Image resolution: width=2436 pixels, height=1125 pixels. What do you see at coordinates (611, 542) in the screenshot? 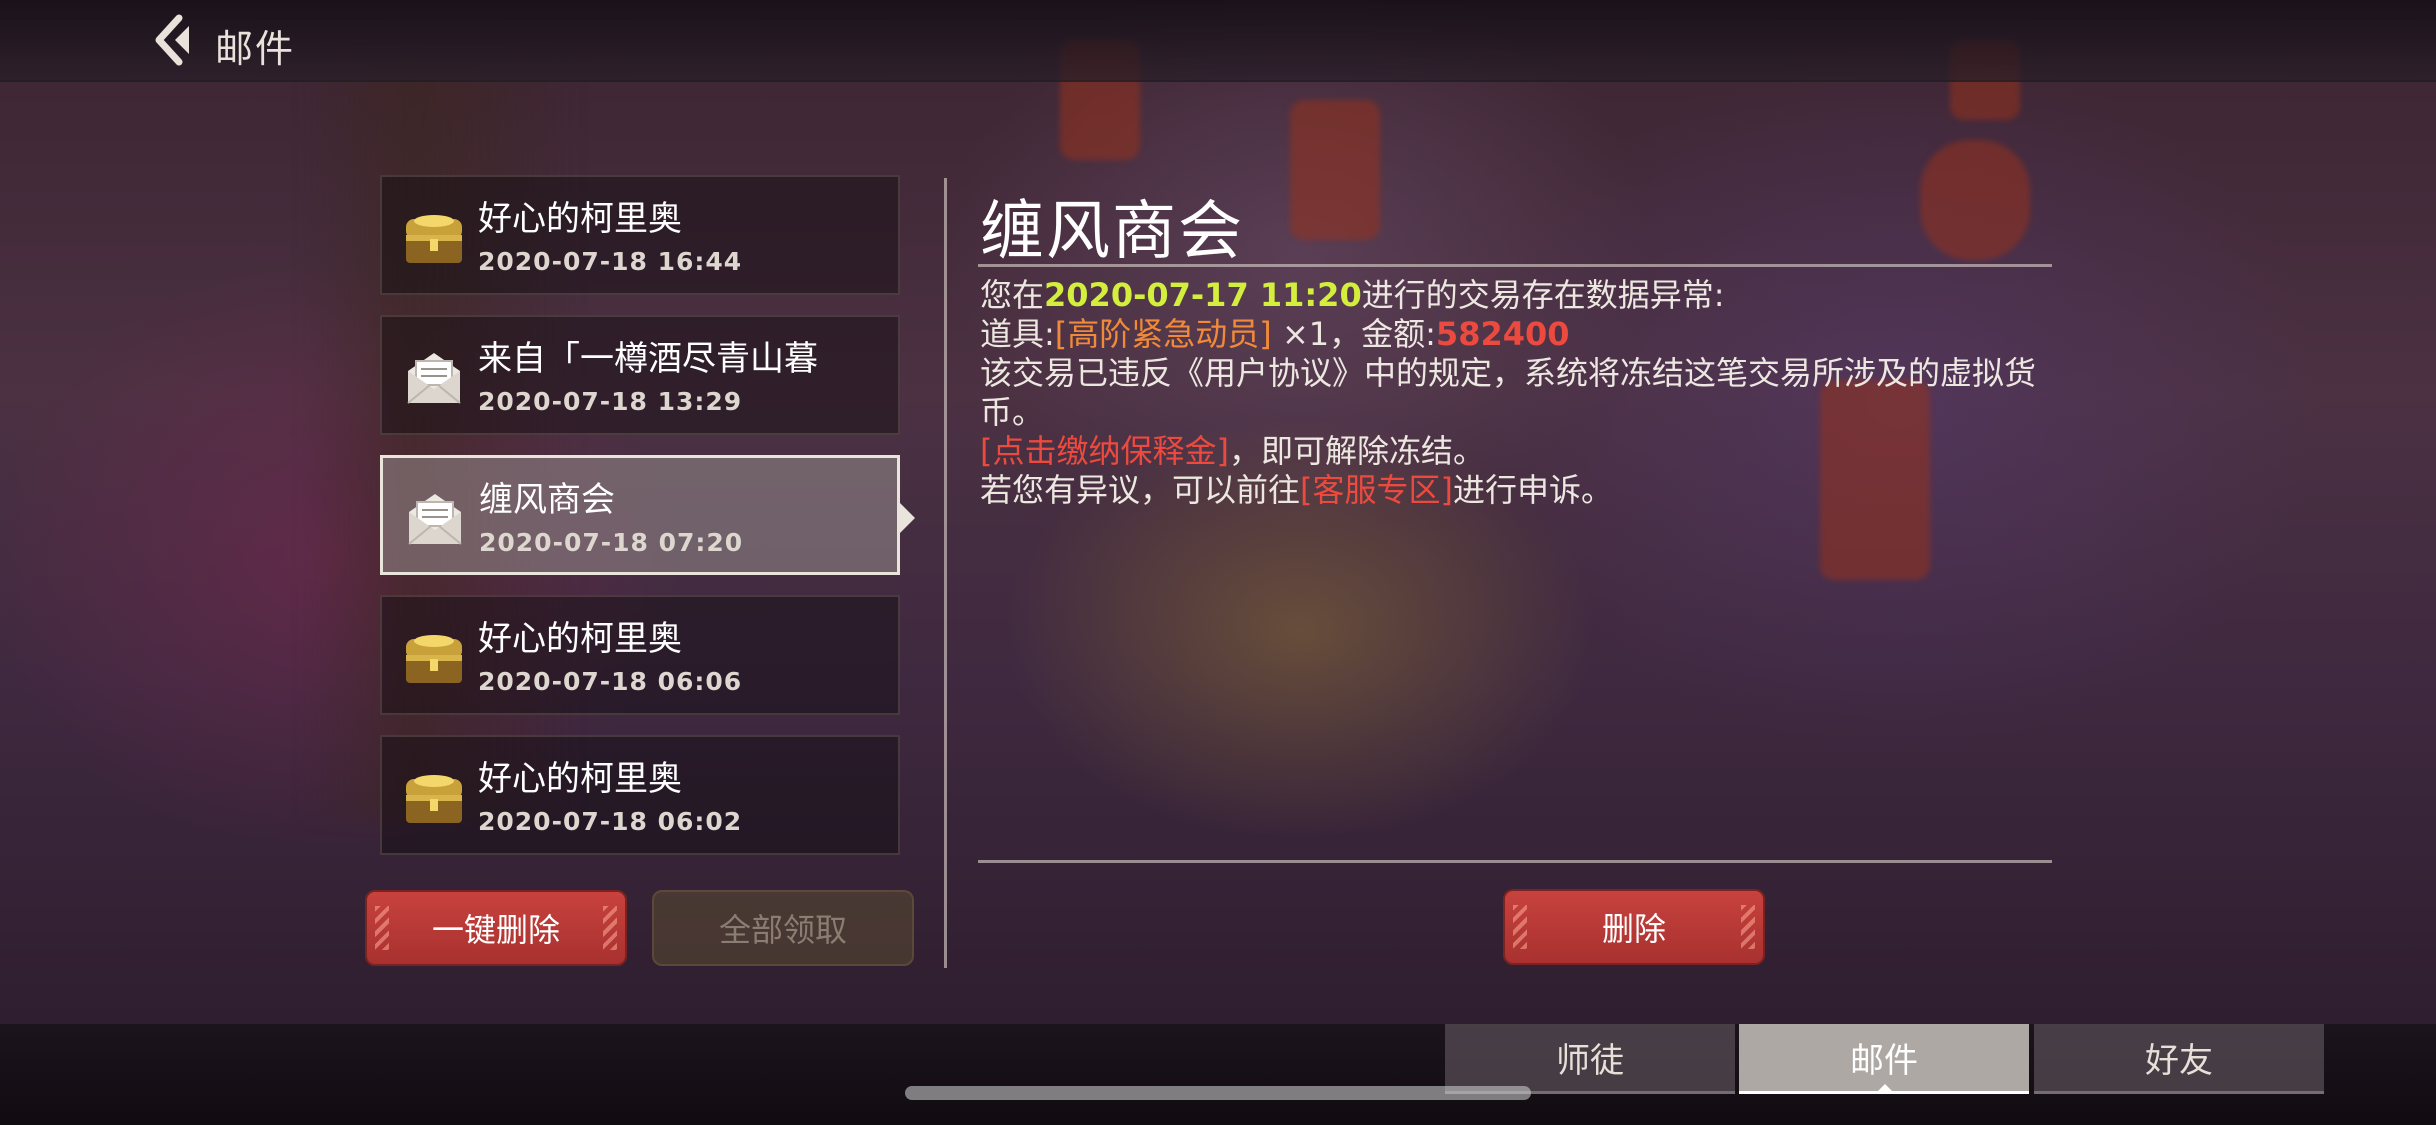
I see `mail-date: 2020-07-18 07:20` at bounding box center [611, 542].